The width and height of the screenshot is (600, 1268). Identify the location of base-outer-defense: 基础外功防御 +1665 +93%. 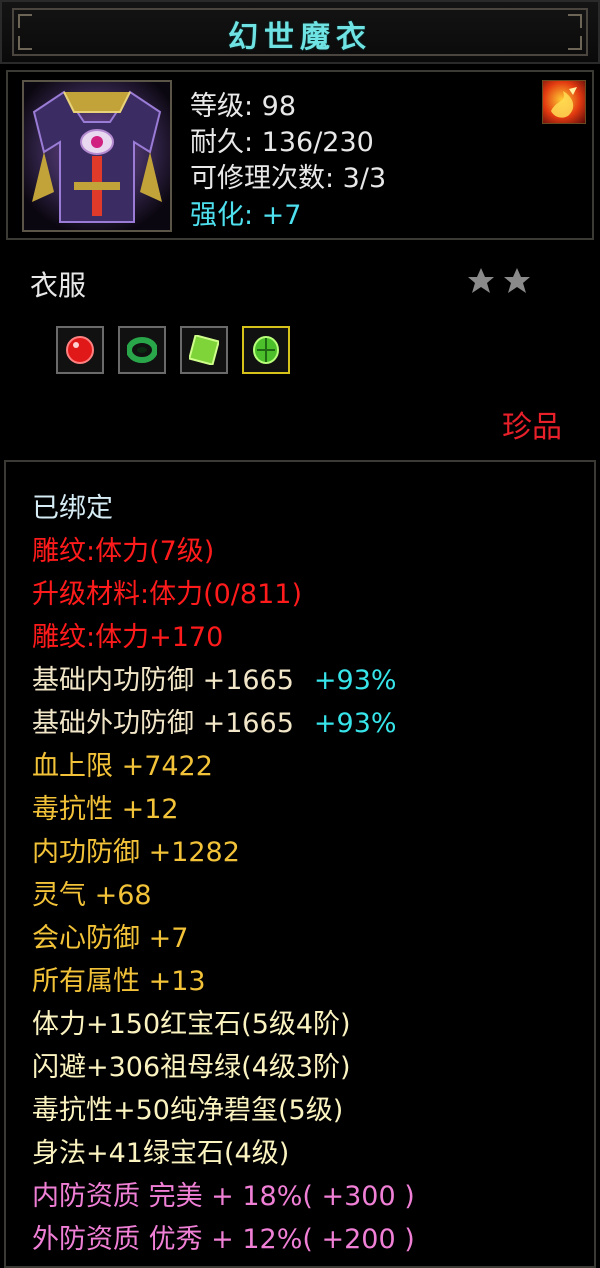
(214, 720).